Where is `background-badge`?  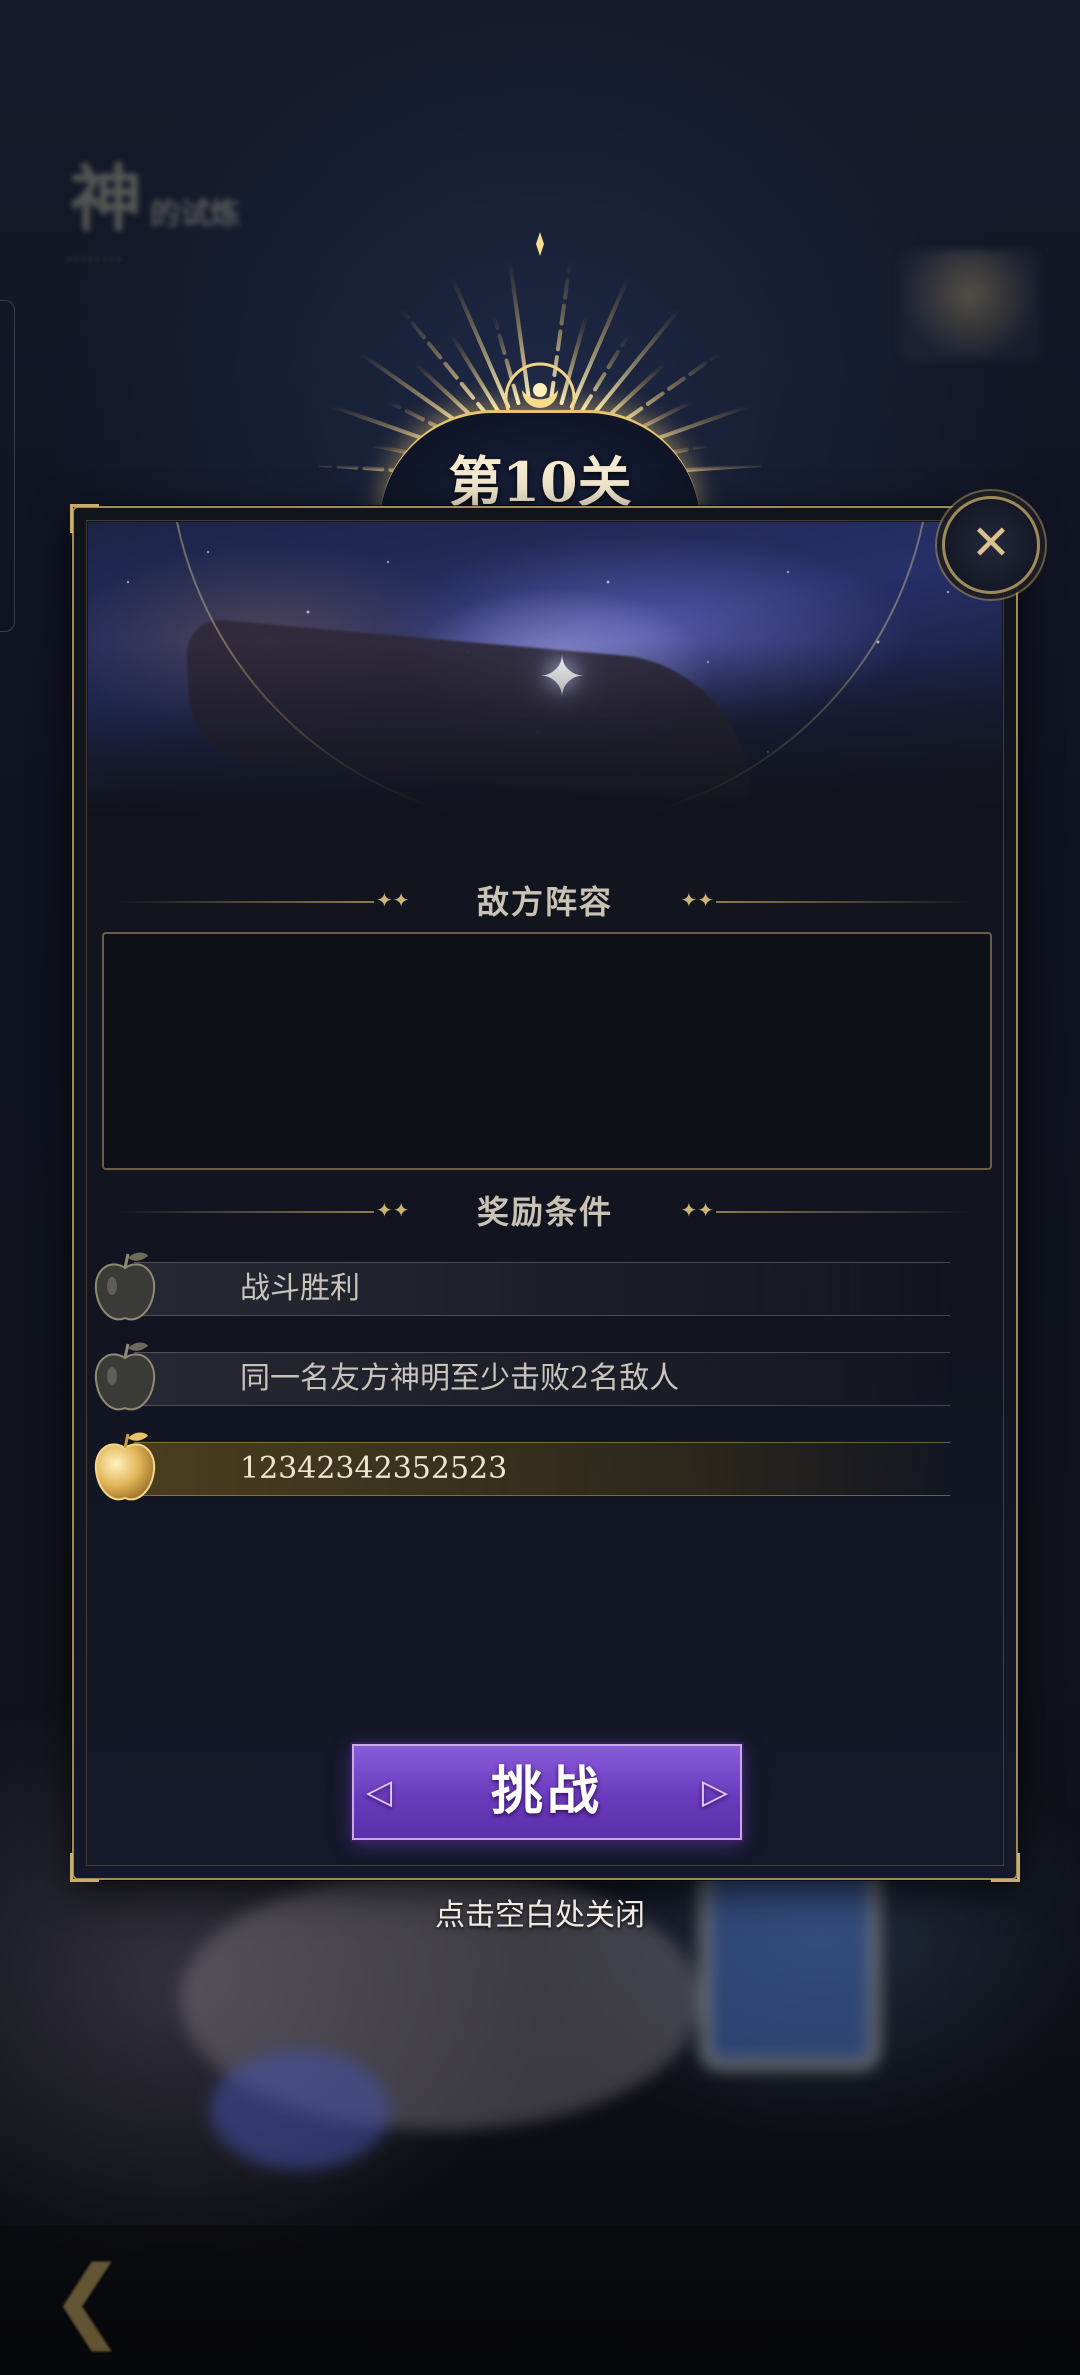 background-badge is located at coordinates (970, 305).